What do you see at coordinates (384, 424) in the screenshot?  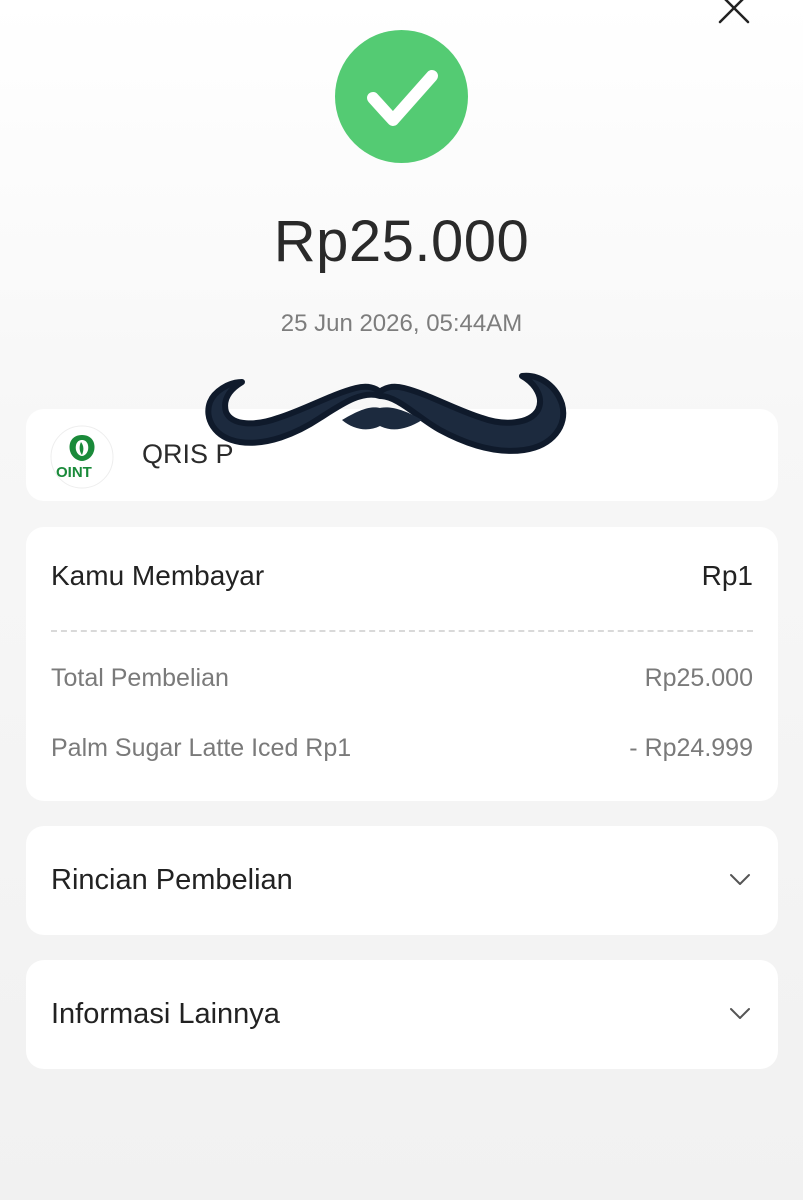 I see `mustache-sticker` at bounding box center [384, 424].